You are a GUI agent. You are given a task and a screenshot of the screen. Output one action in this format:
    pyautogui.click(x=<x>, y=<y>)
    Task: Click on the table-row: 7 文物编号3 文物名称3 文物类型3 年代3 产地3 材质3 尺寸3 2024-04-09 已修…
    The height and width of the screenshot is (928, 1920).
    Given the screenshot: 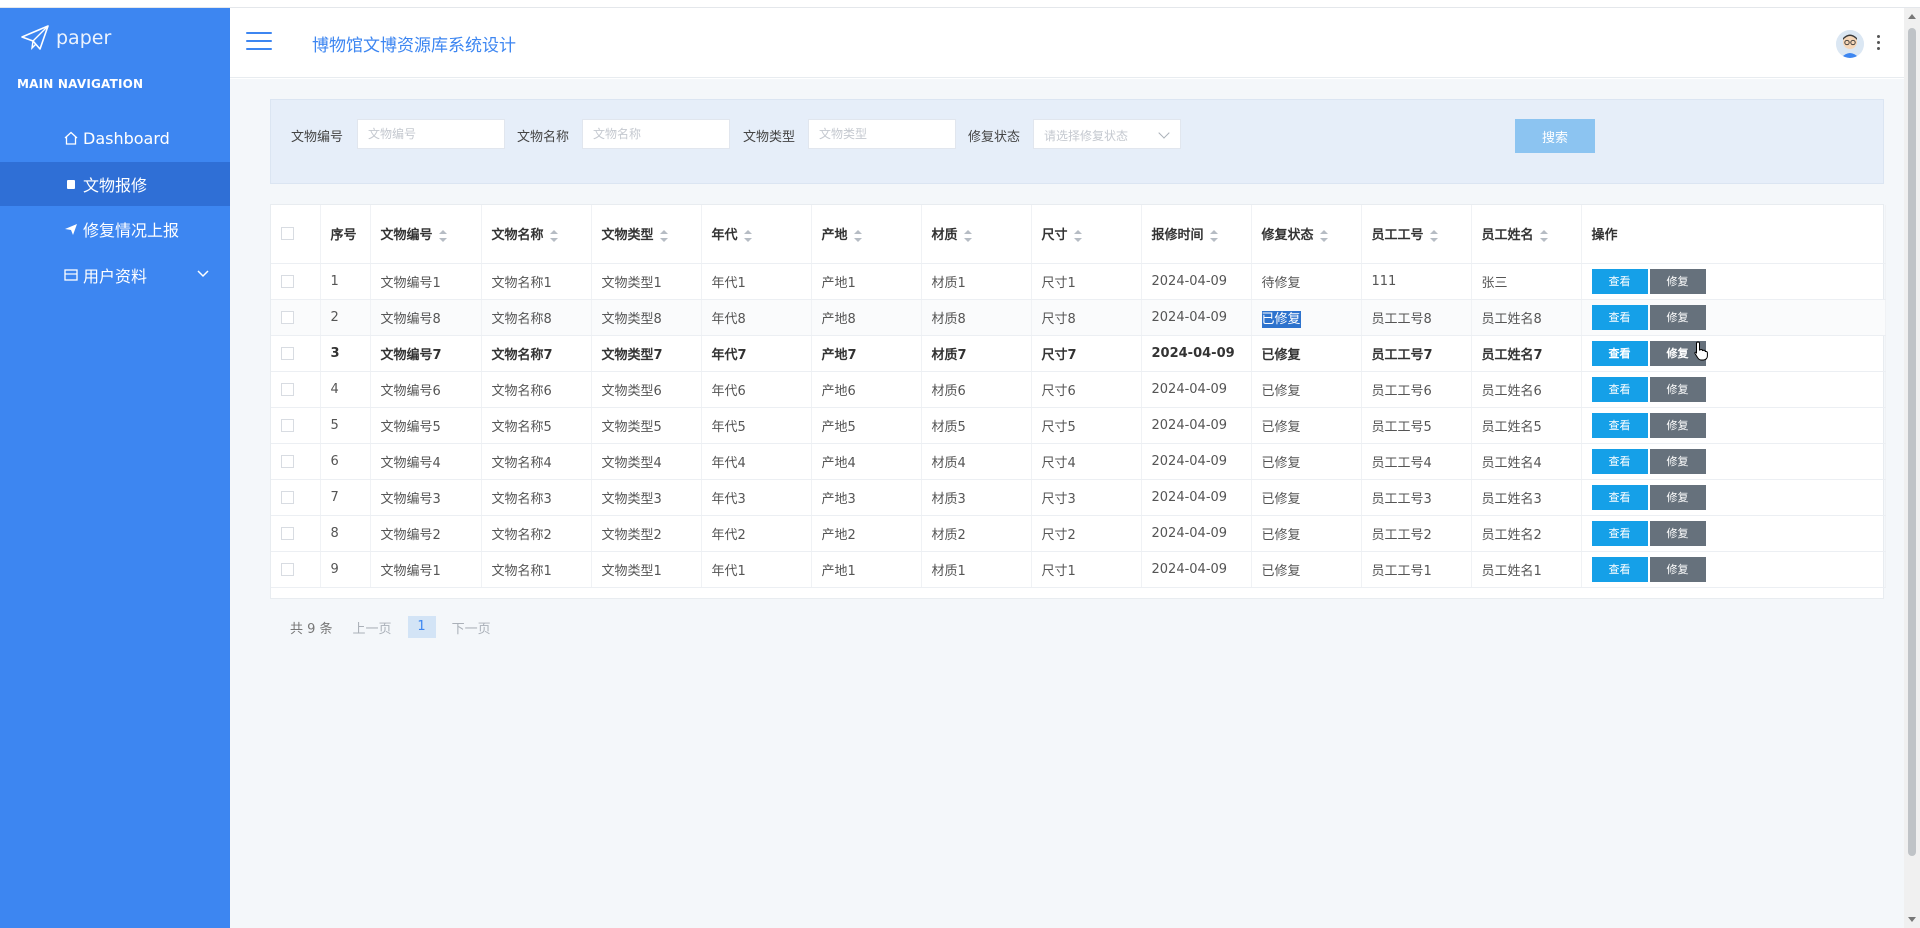 What is the action you would take?
    pyautogui.click(x=1078, y=497)
    